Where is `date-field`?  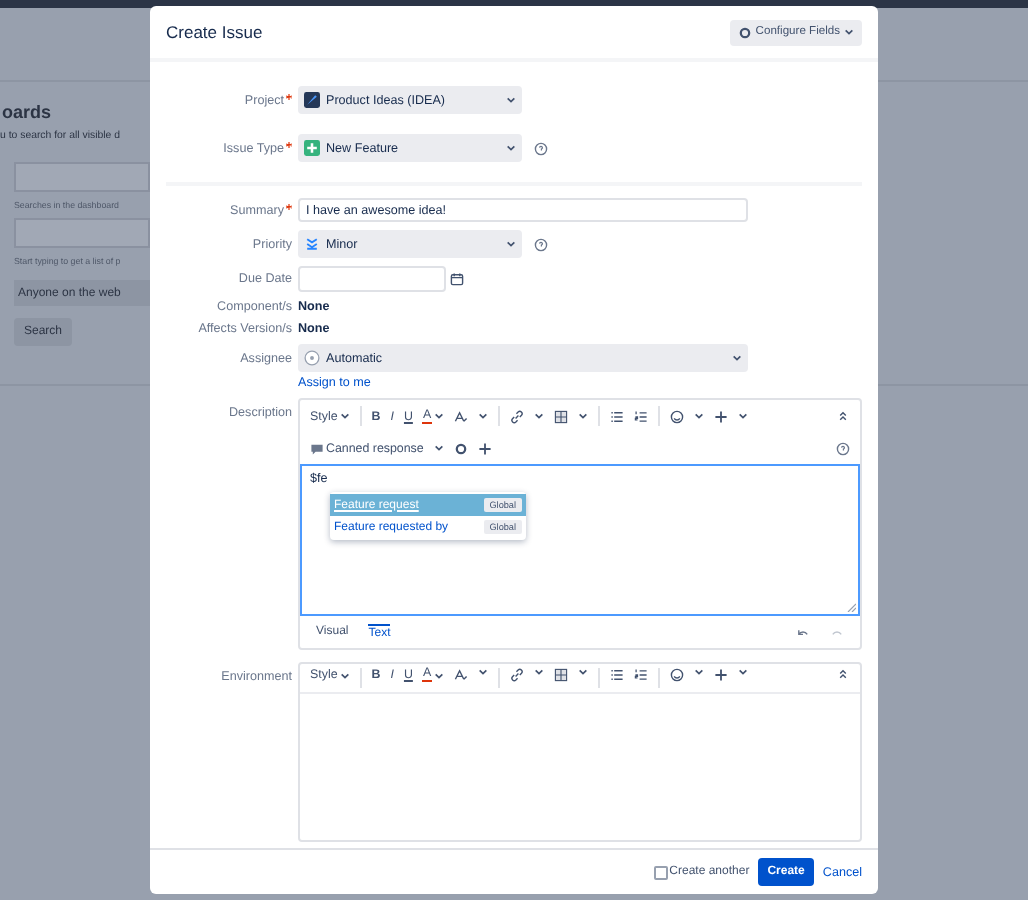
date-field is located at coordinates (372, 279).